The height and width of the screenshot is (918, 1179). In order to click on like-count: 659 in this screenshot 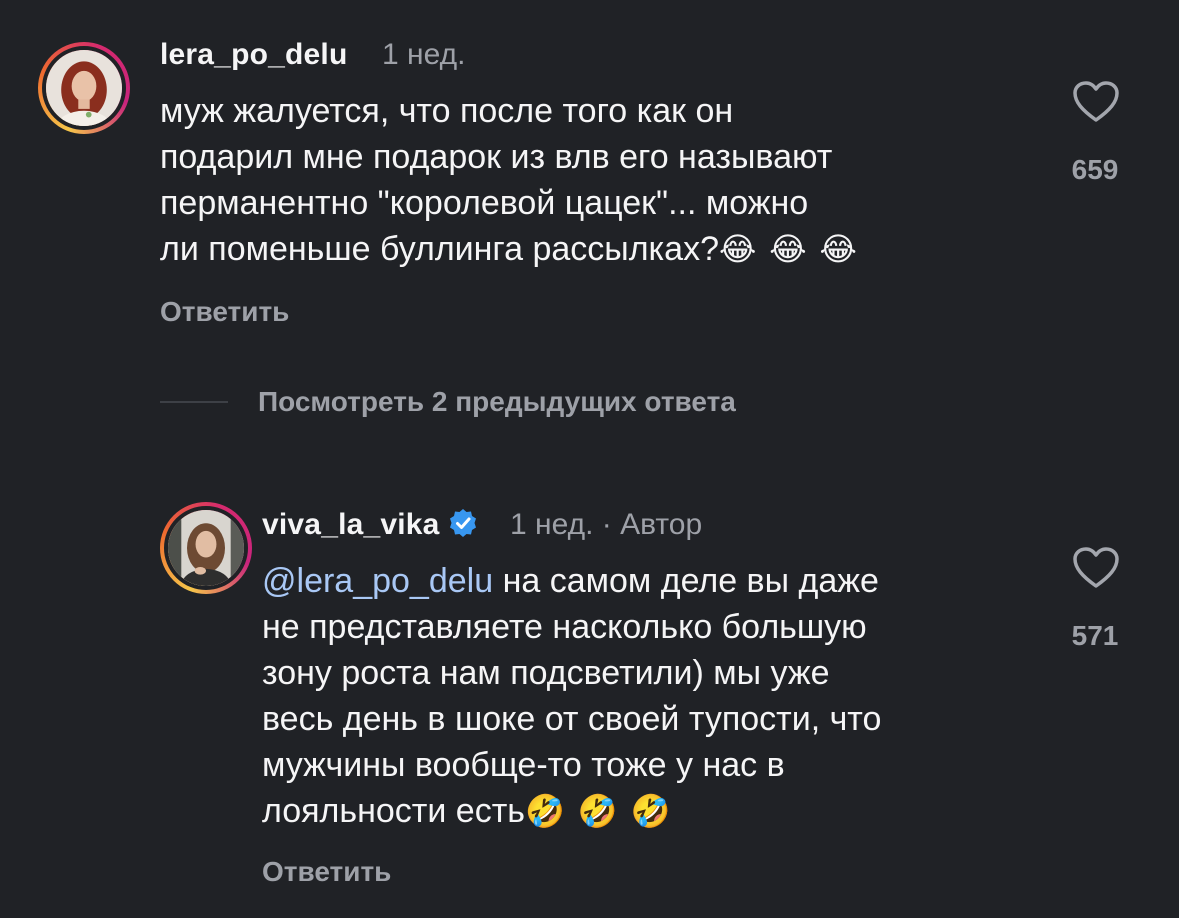, I will do `click(1095, 169)`.